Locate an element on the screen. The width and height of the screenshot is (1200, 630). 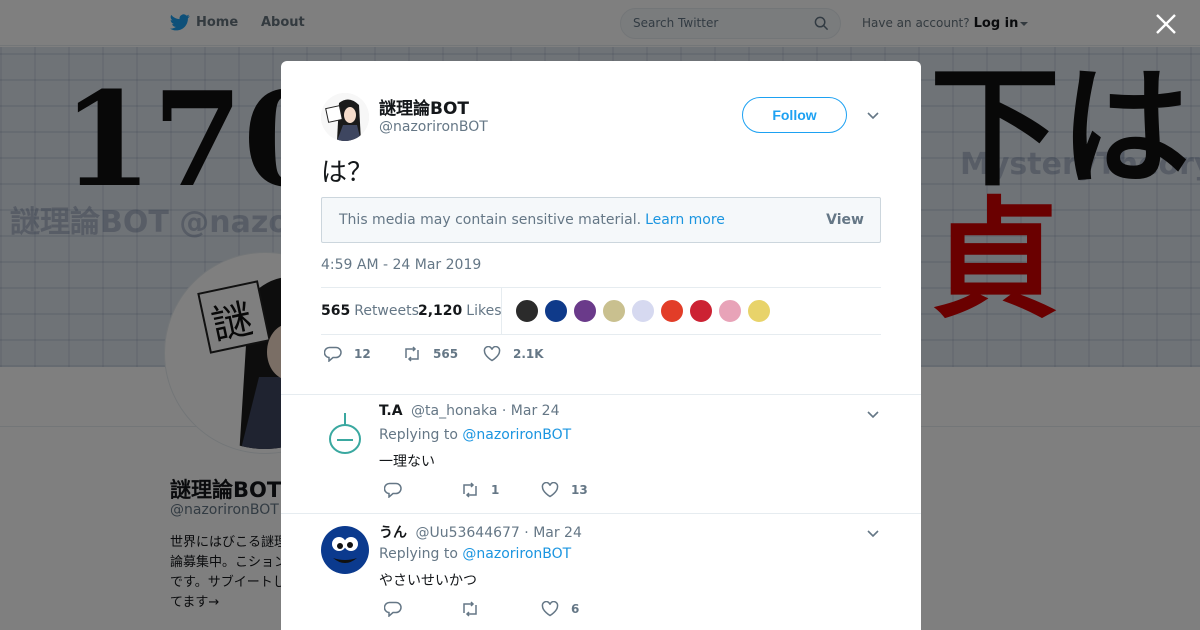
like-count: 6 is located at coordinates (575, 609).